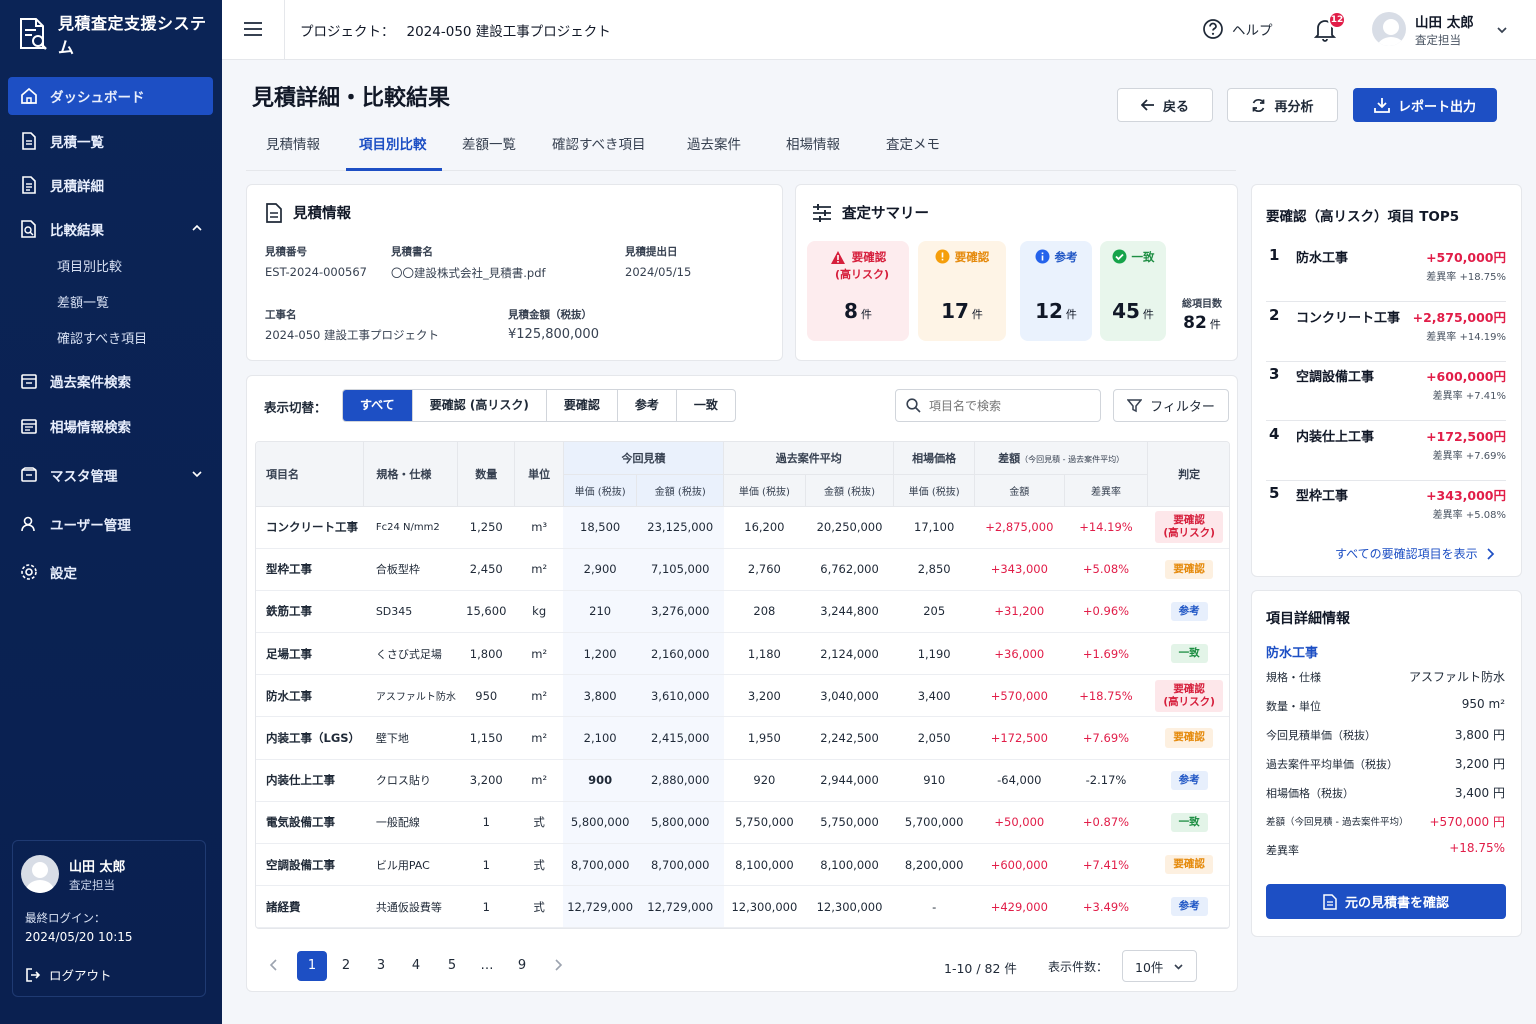 This screenshot has width=1536, height=1024. Describe the element at coordinates (312, 966) in the screenshot. I see `page-1: 1` at that location.